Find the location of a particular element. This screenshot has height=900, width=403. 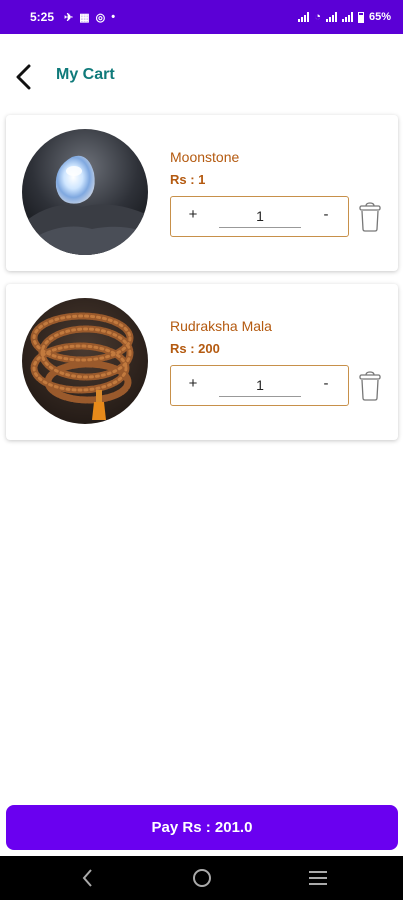

nav-menu-icon is located at coordinates (318, 878).